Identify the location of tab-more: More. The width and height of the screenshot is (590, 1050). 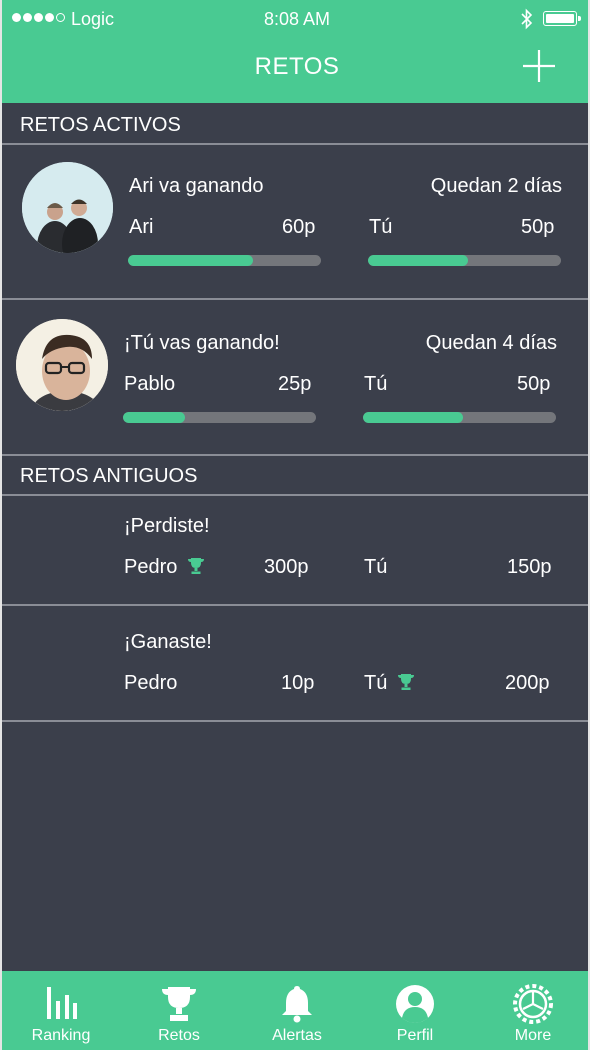
(531, 1010).